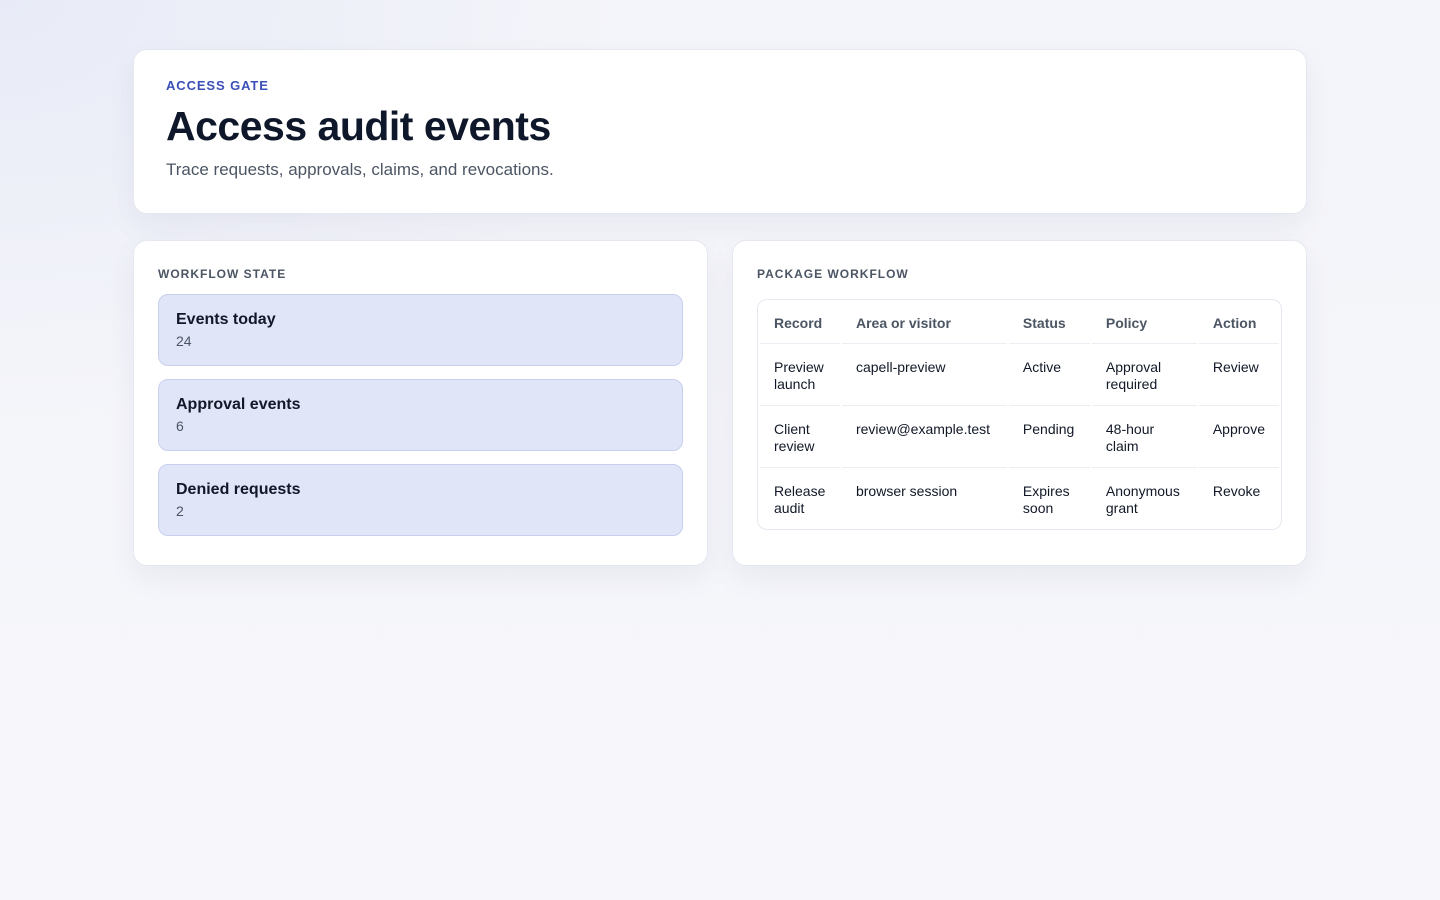 The image size is (1440, 900). Describe the element at coordinates (358, 126) in the screenshot. I see `page-title: Access audit events` at that location.